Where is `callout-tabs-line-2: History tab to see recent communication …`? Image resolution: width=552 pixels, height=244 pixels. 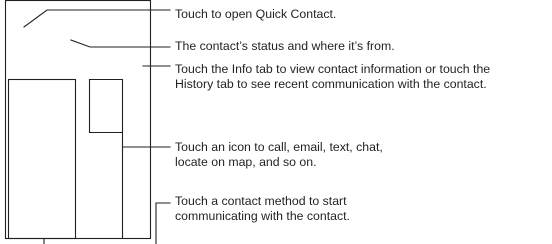
callout-tabs-line-2: History tab to see recent communication … is located at coordinates (331, 84).